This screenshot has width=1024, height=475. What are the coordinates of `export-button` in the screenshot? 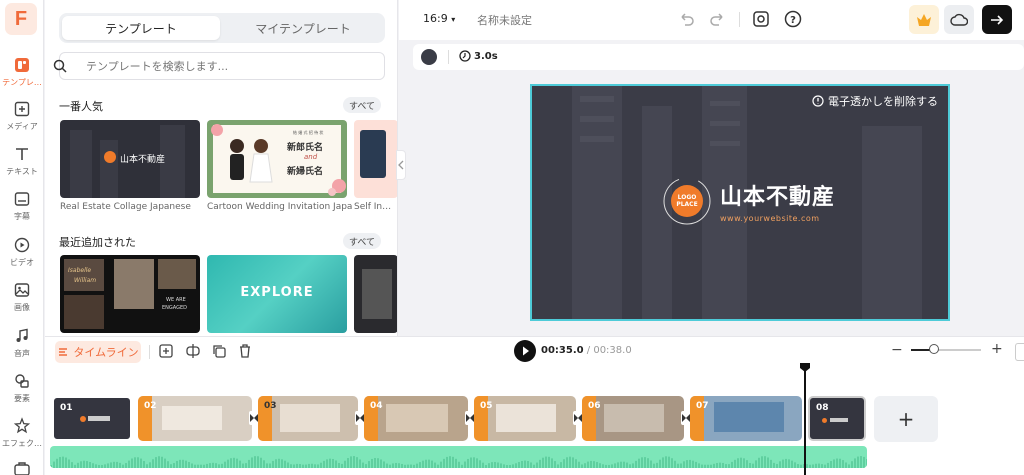 It's located at (997, 19).